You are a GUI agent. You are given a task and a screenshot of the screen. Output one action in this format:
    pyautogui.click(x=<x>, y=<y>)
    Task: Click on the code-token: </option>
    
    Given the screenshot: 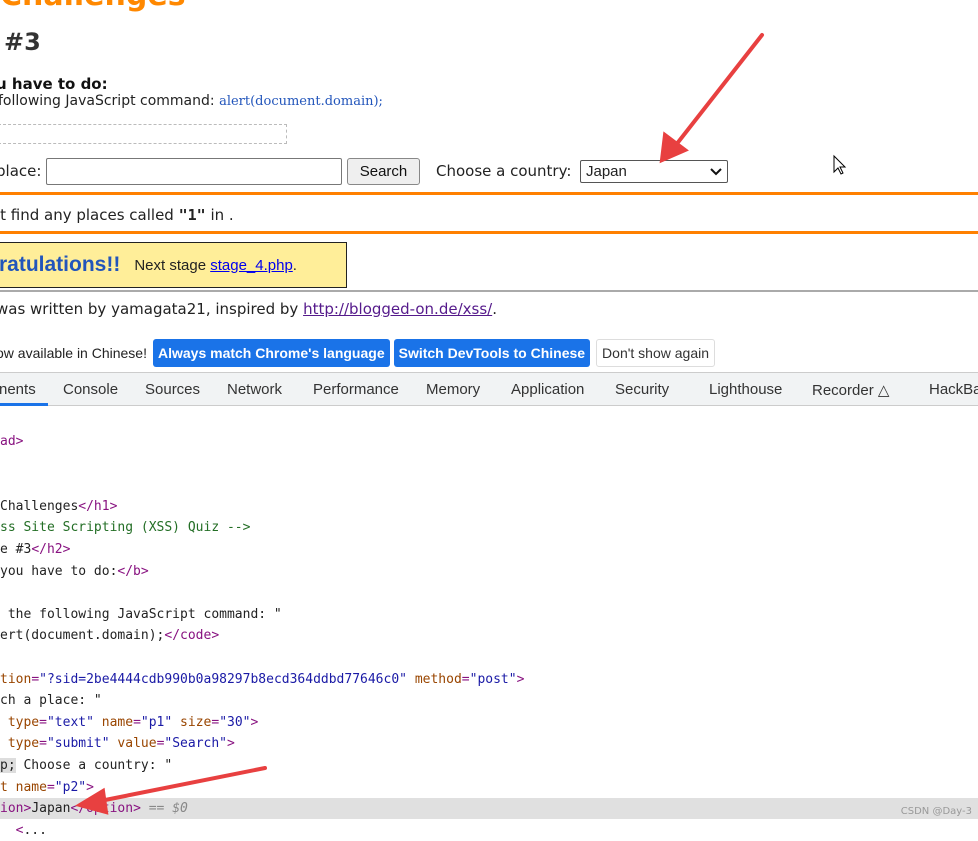 What is the action you would take?
    pyautogui.click(x=105, y=809)
    